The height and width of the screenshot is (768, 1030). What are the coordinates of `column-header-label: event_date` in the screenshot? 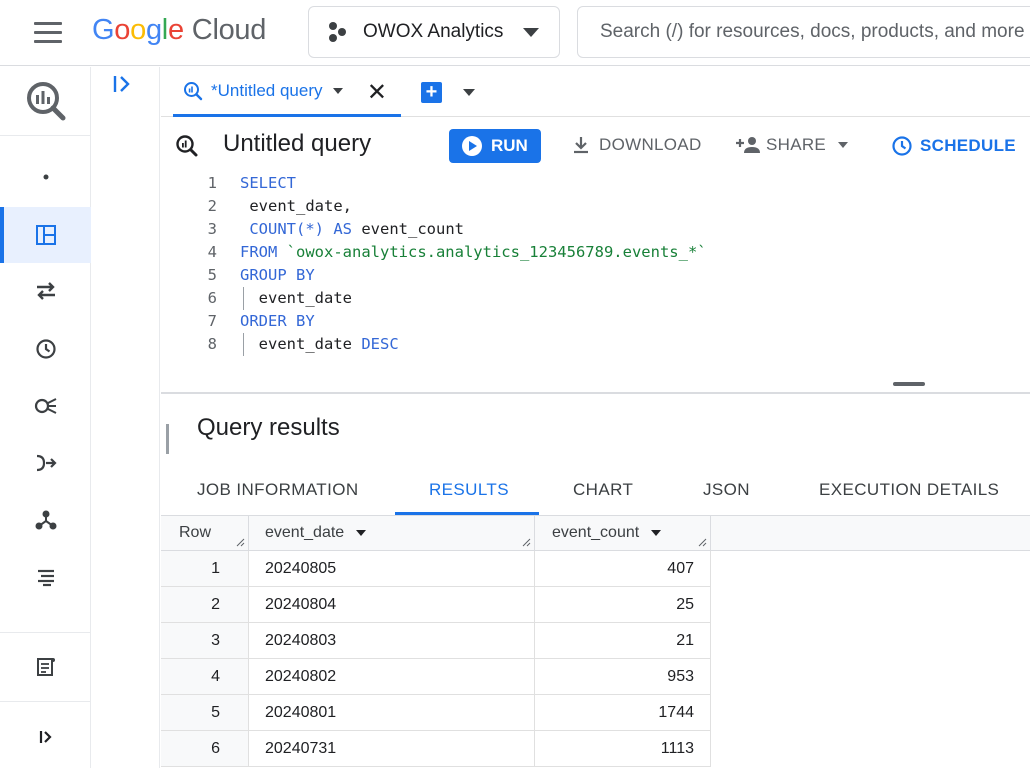 It's located at (305, 532).